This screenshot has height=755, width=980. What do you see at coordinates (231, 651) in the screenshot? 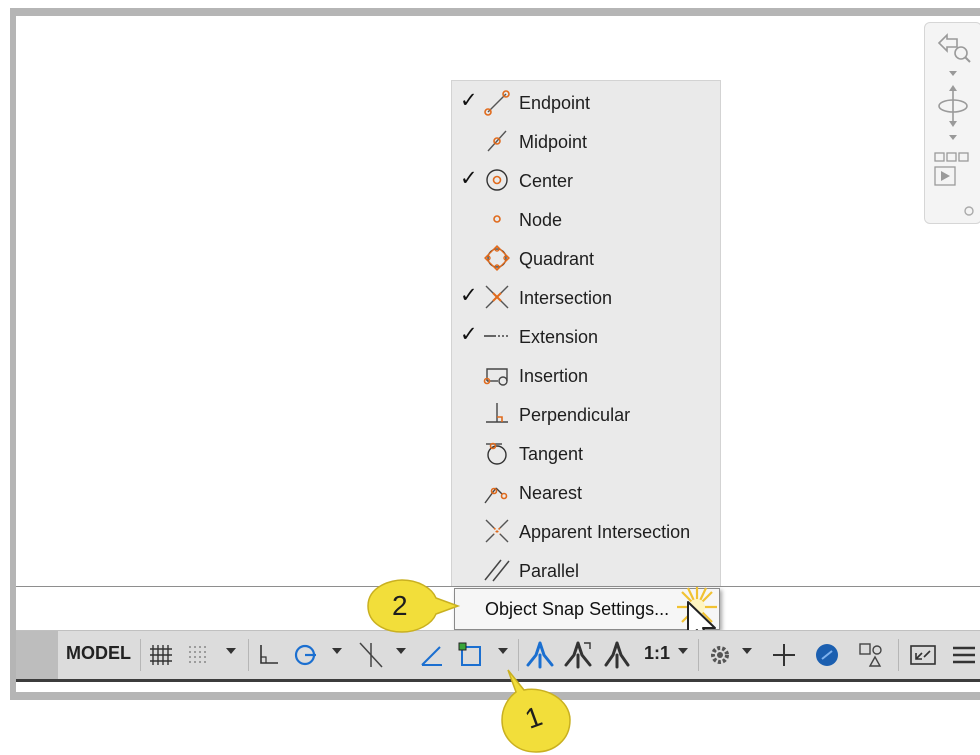
I see `snap-dropdown-arrow-icon` at bounding box center [231, 651].